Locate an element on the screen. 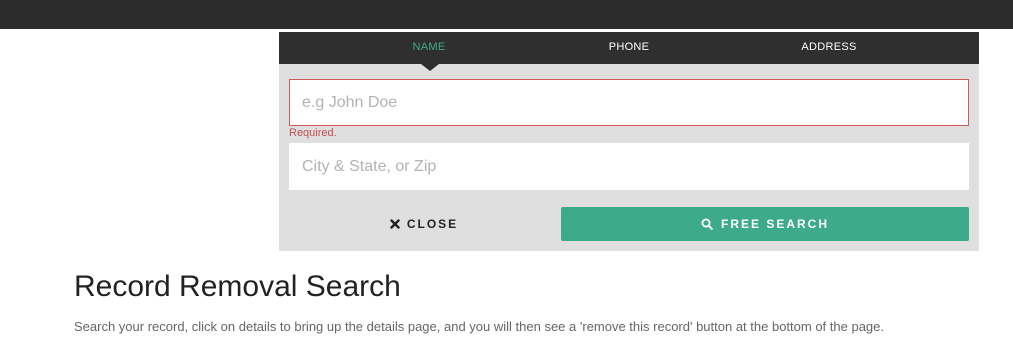  active-tab-indicator is located at coordinates (430, 67).